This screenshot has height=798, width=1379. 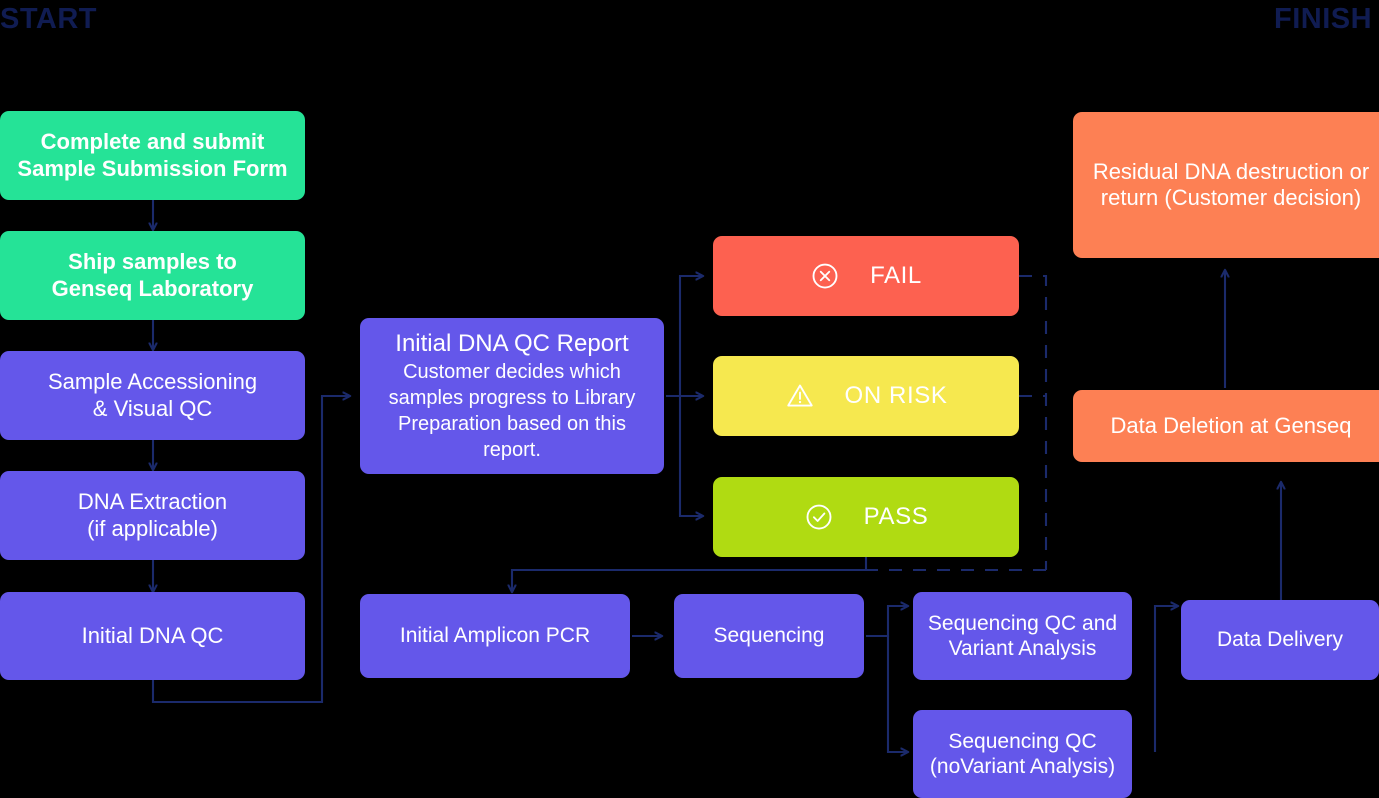 What do you see at coordinates (1231, 425) in the screenshot?
I see `node-label: Data Deletion at Genseq` at bounding box center [1231, 425].